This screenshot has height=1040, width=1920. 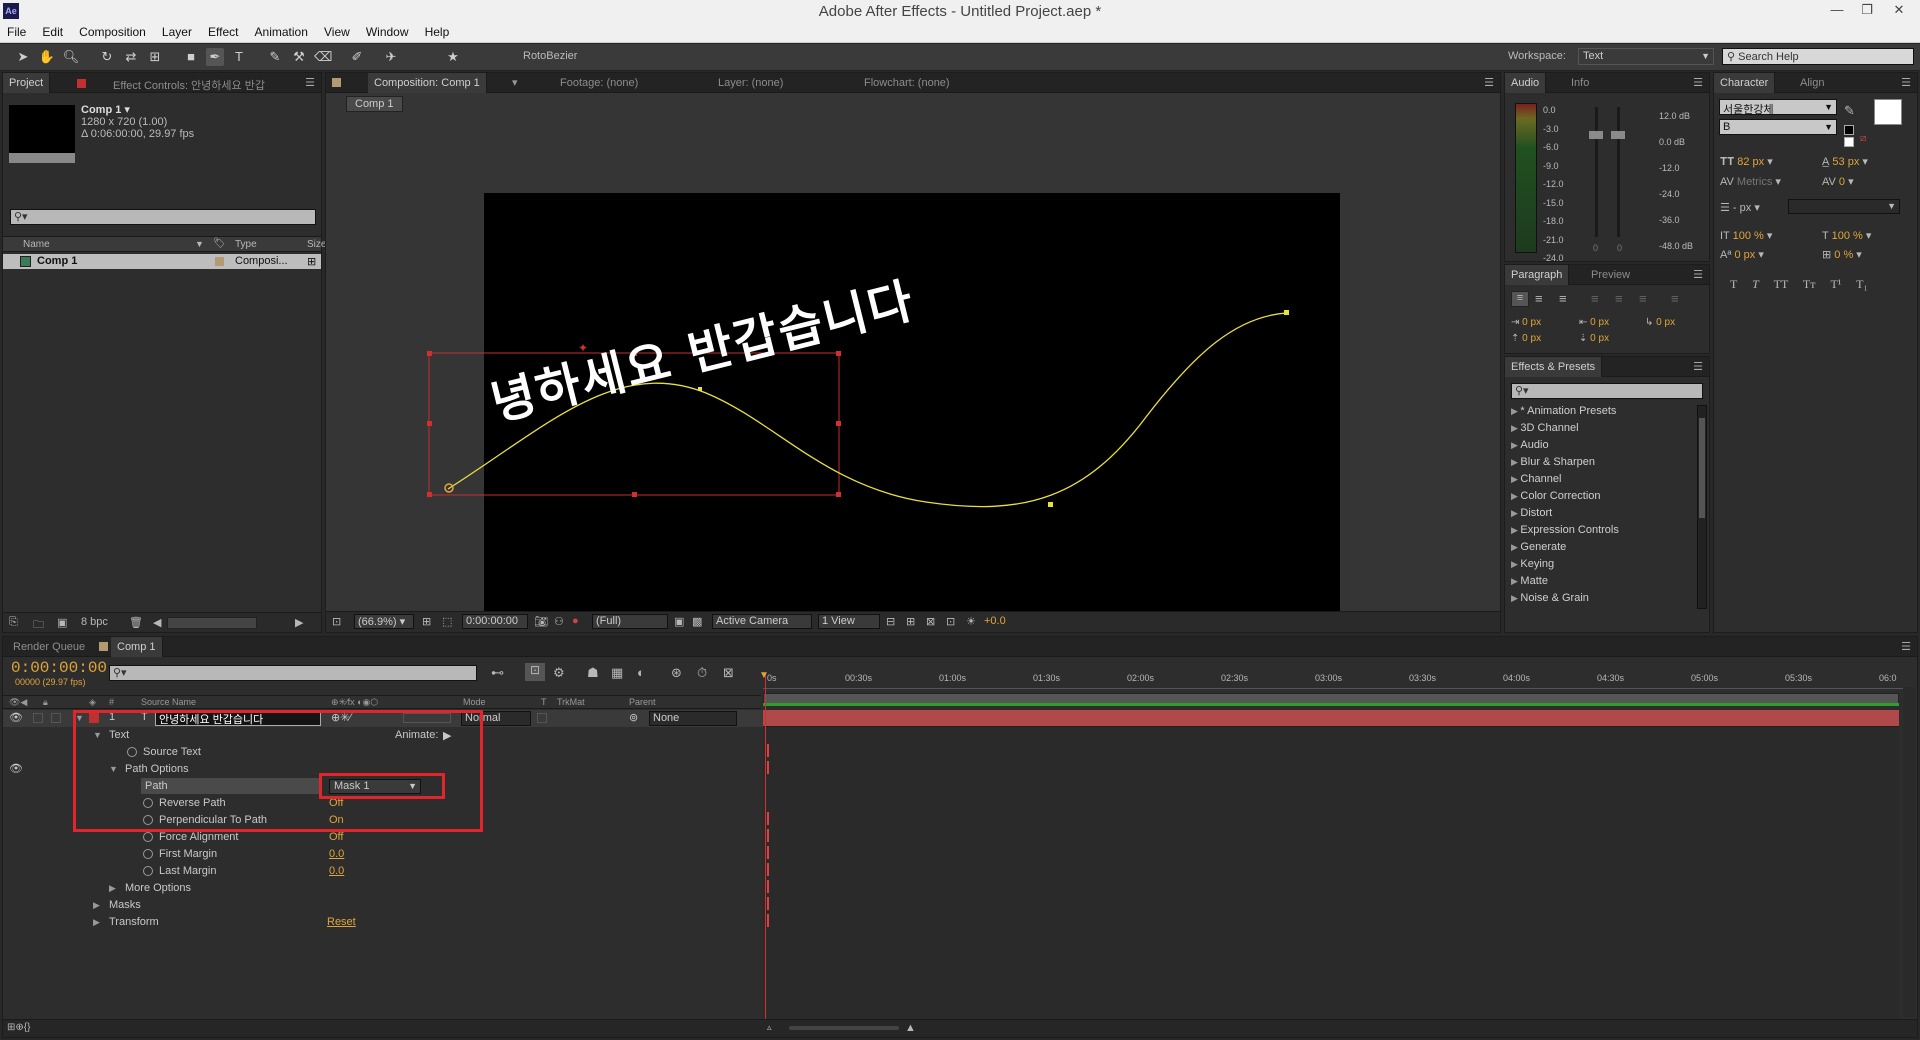 What do you see at coordinates (1835, 284) in the screenshot?
I see `superscript-button: T¹` at bounding box center [1835, 284].